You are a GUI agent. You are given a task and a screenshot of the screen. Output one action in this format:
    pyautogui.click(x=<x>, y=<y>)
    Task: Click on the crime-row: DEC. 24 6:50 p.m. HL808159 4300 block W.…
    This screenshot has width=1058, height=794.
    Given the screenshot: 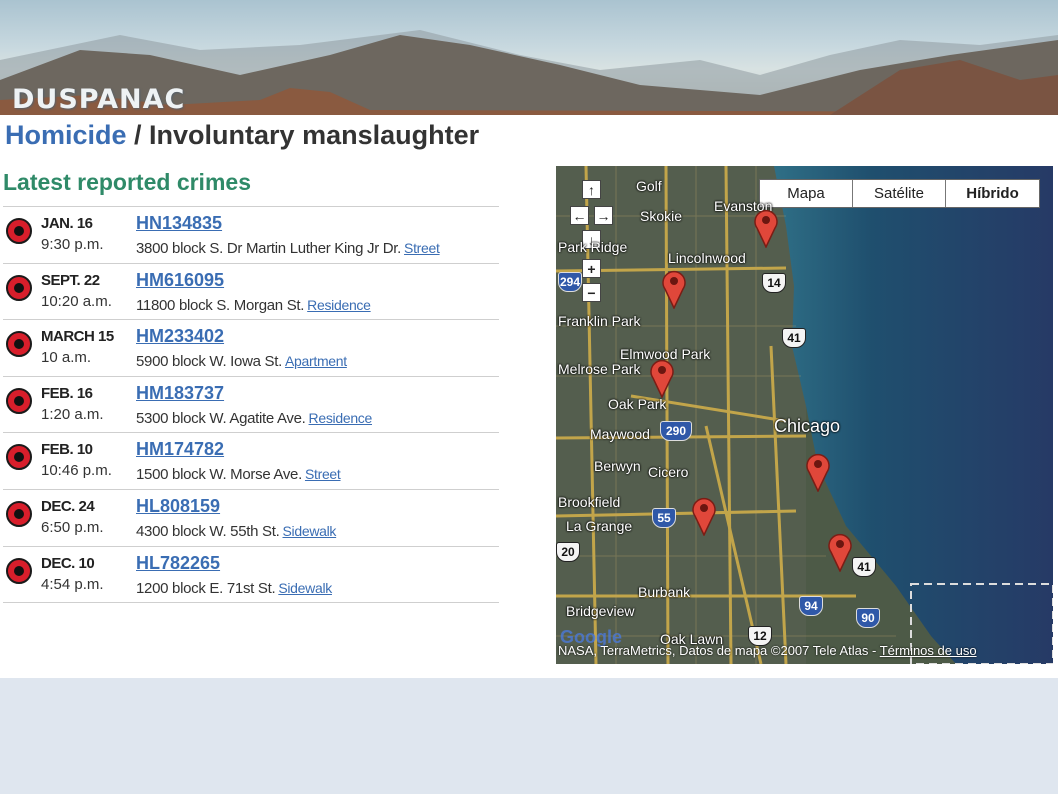 What is the action you would take?
    pyautogui.click(x=251, y=518)
    